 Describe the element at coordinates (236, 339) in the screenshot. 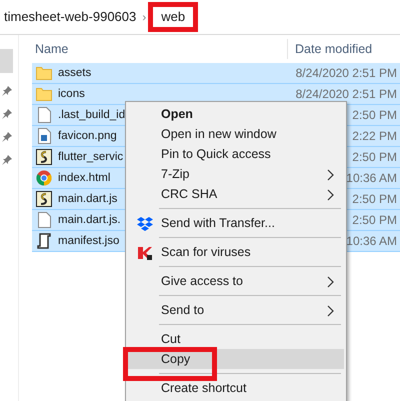

I see `menu-item: Cut` at that location.